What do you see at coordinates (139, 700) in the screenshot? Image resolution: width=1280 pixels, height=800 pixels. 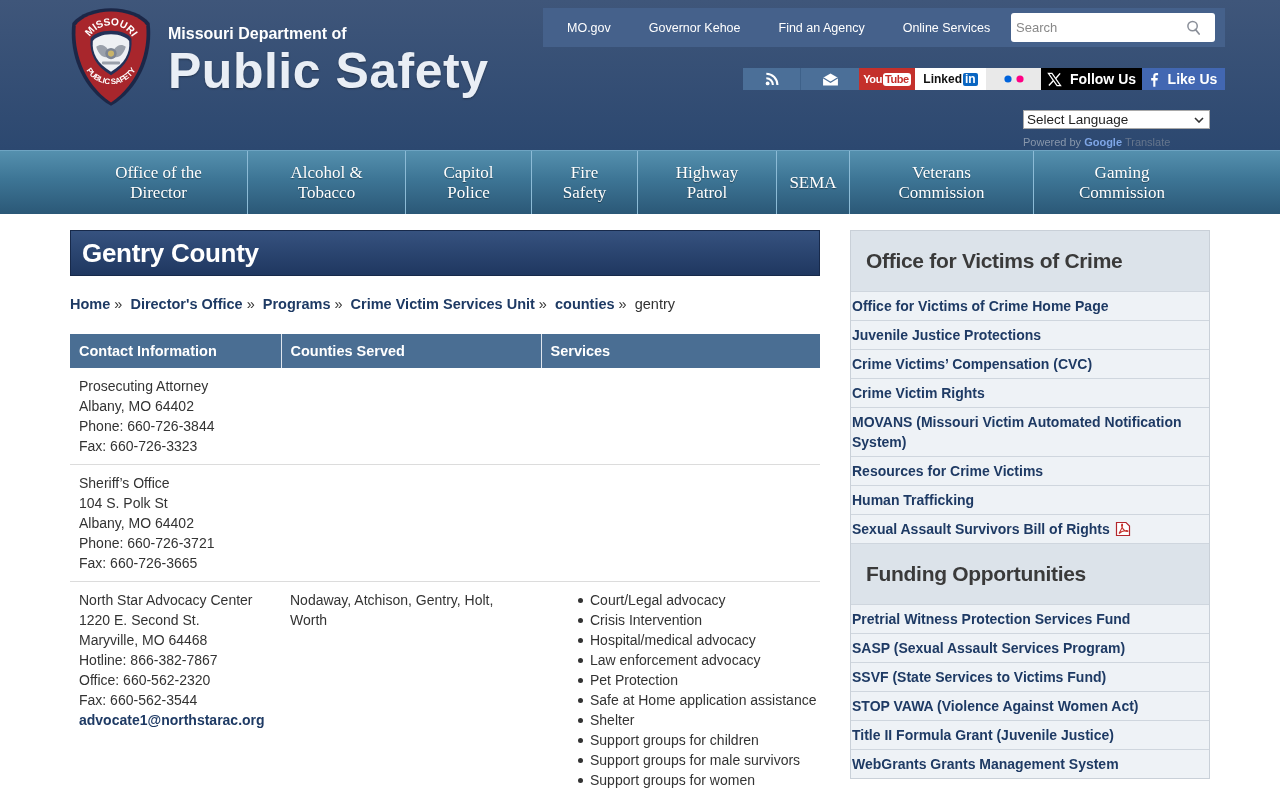 I see `contact-line: Fax: 660-562-3544` at bounding box center [139, 700].